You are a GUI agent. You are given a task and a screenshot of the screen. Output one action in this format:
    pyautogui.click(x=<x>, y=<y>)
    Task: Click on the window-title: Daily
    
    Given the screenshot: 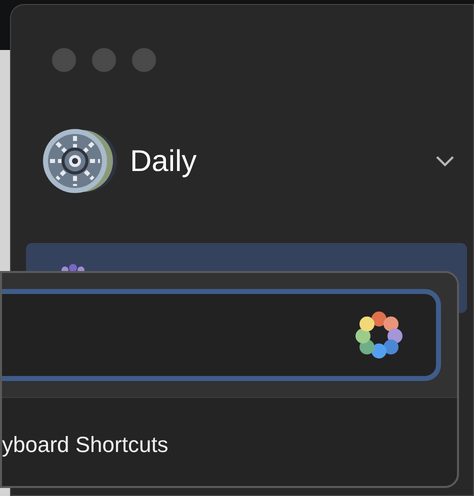 What is the action you would take?
    pyautogui.click(x=163, y=162)
    